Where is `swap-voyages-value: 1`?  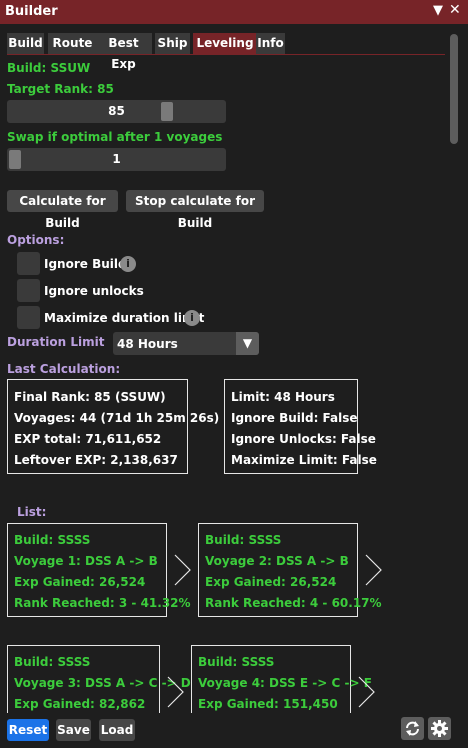
swap-voyages-value: 1 is located at coordinates (116, 159).